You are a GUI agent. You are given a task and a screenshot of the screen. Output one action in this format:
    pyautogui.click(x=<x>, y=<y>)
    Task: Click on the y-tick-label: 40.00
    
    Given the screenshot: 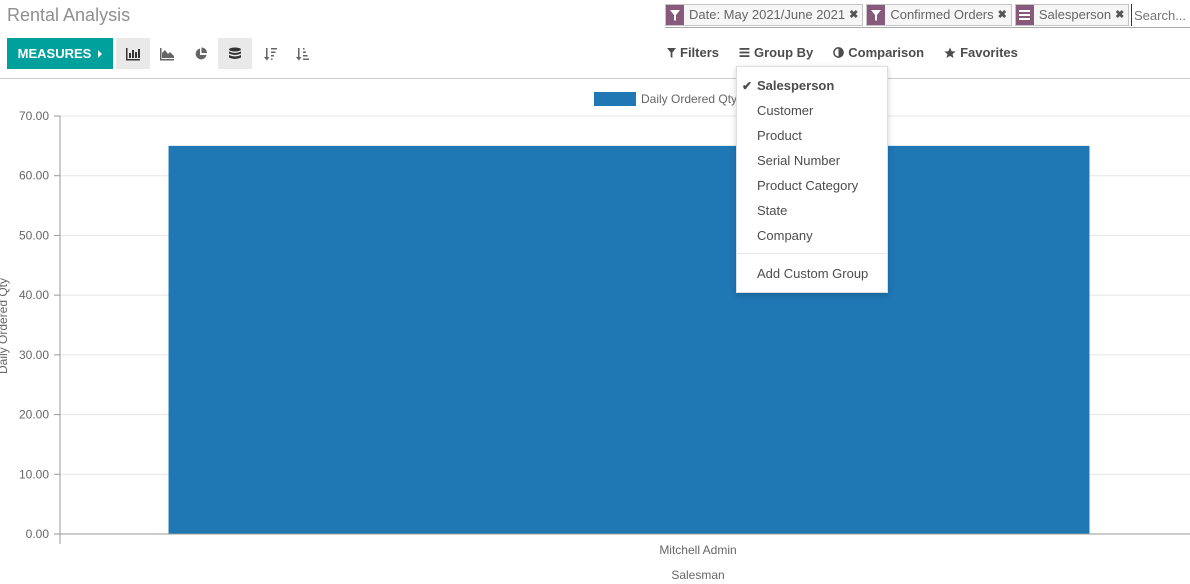 What is the action you would take?
    pyautogui.click(x=34, y=295)
    